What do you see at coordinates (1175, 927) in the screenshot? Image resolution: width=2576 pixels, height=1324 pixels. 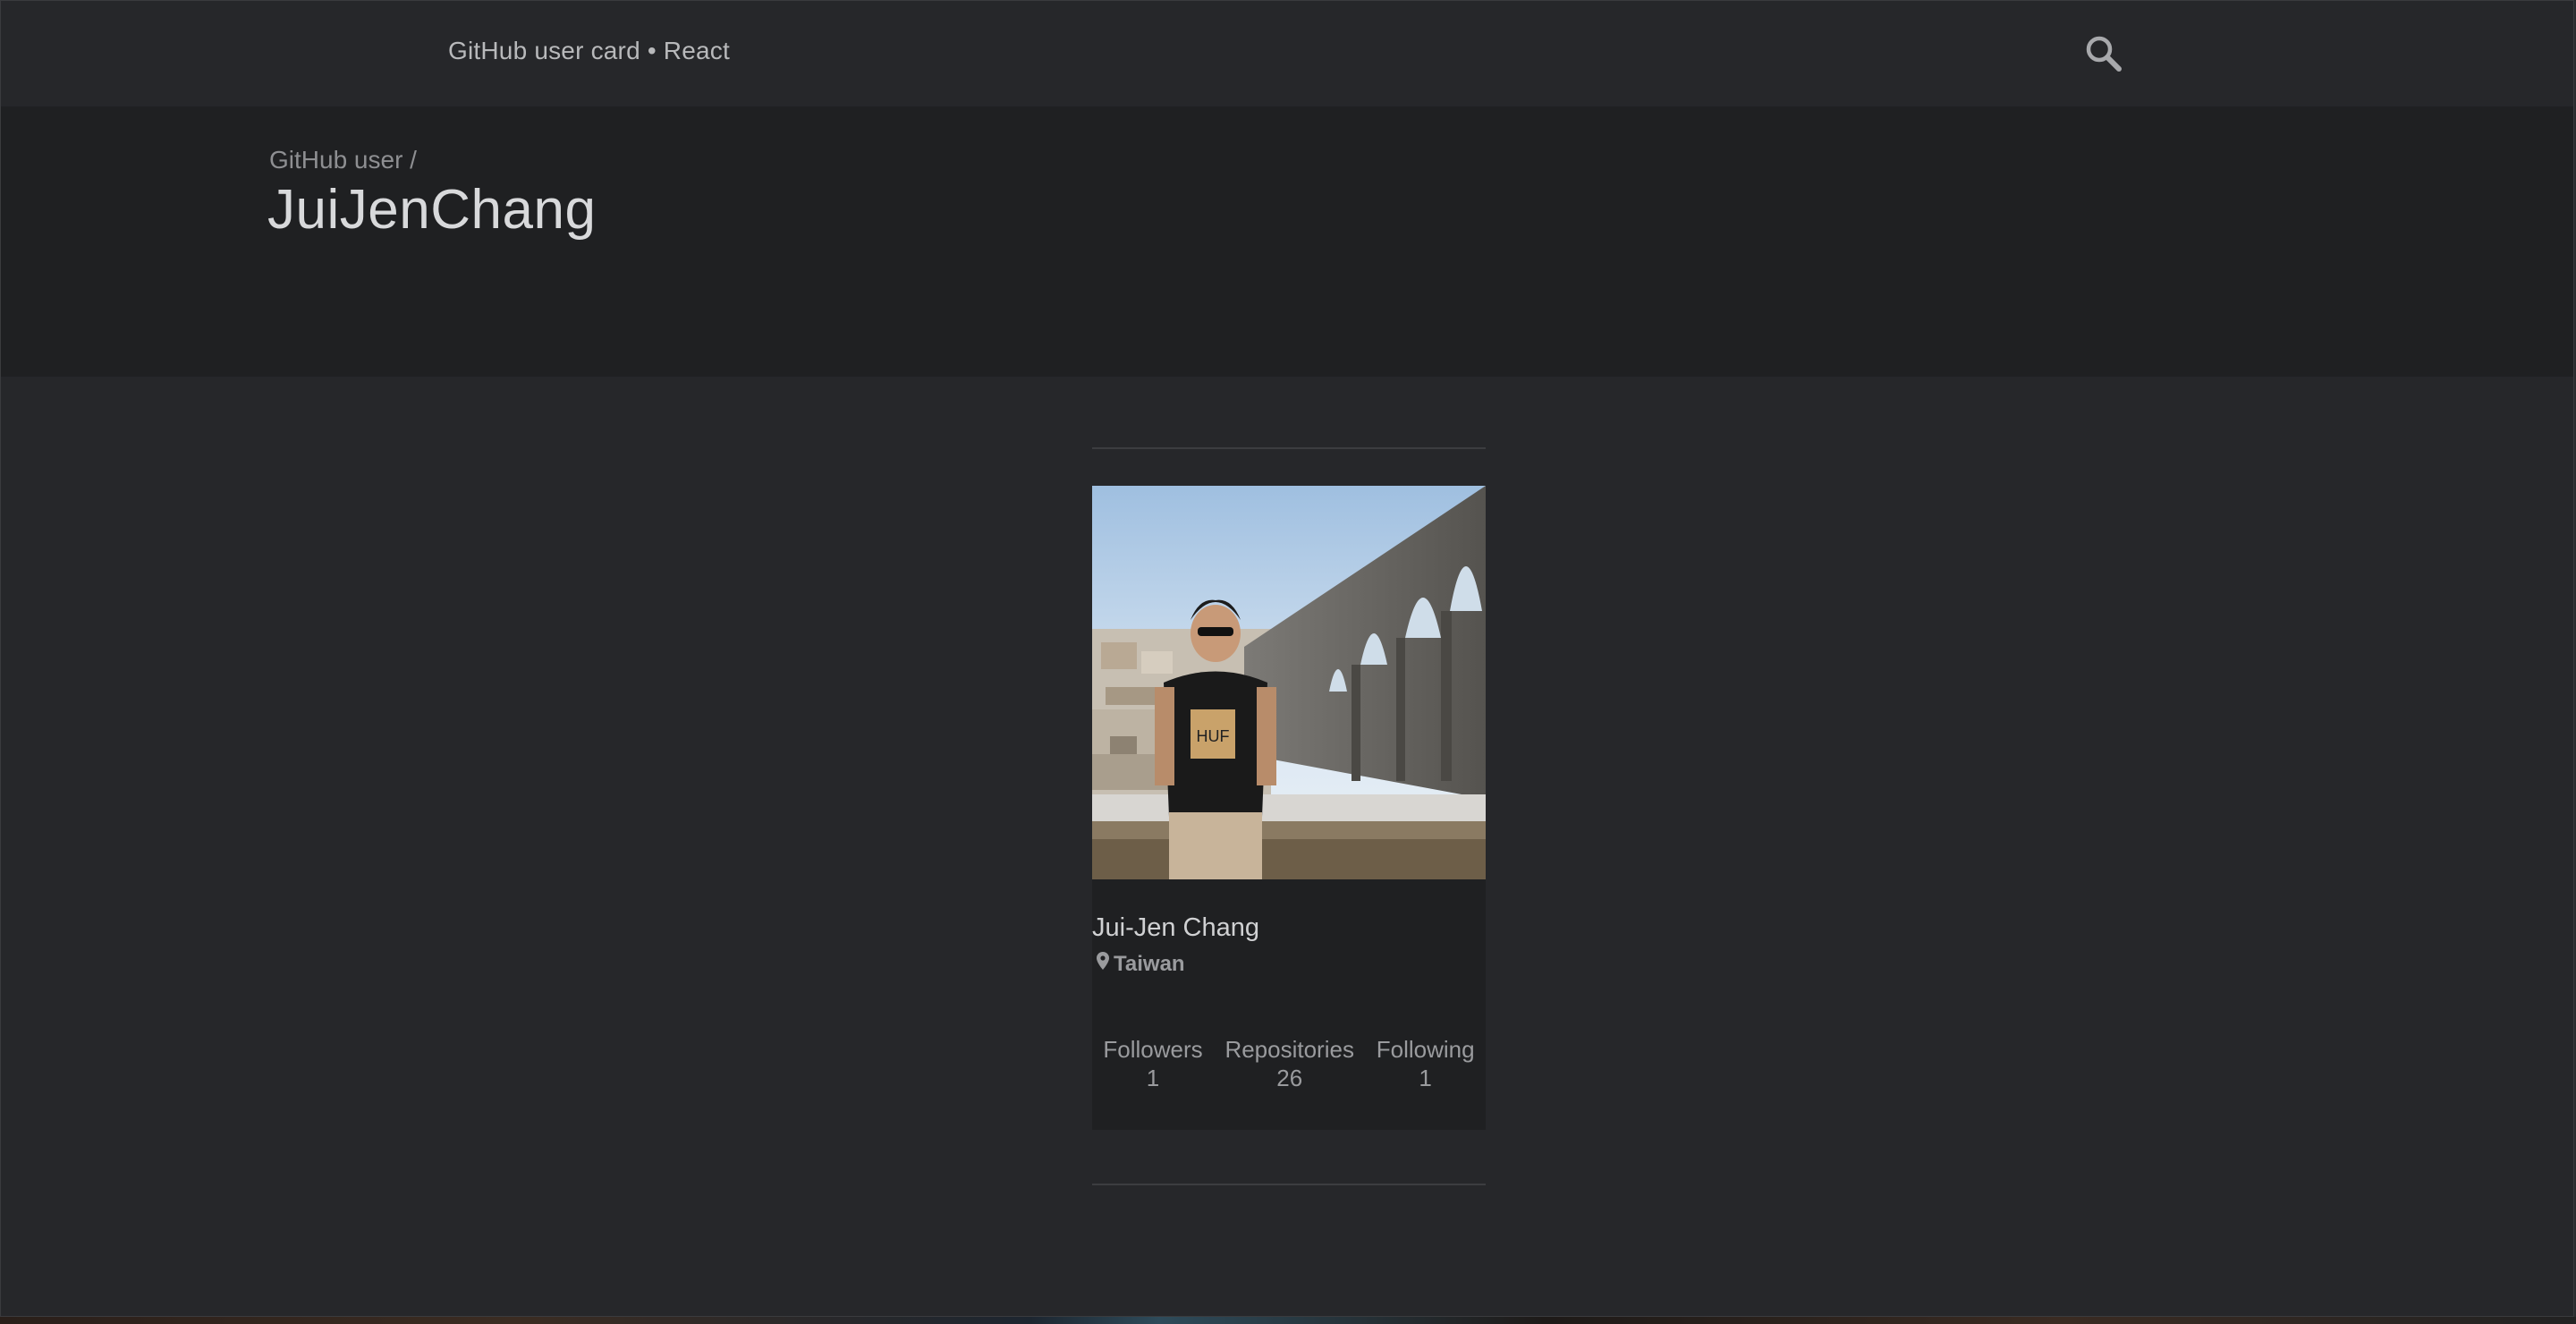 I see `user-full-name: Jui-Jen Chang` at bounding box center [1175, 927].